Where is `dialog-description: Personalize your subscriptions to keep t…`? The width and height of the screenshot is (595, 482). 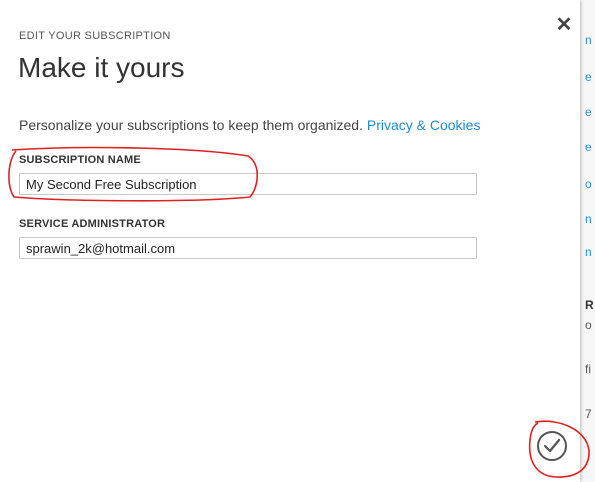
dialog-description: Personalize your subscriptions to keep t… is located at coordinates (249, 125).